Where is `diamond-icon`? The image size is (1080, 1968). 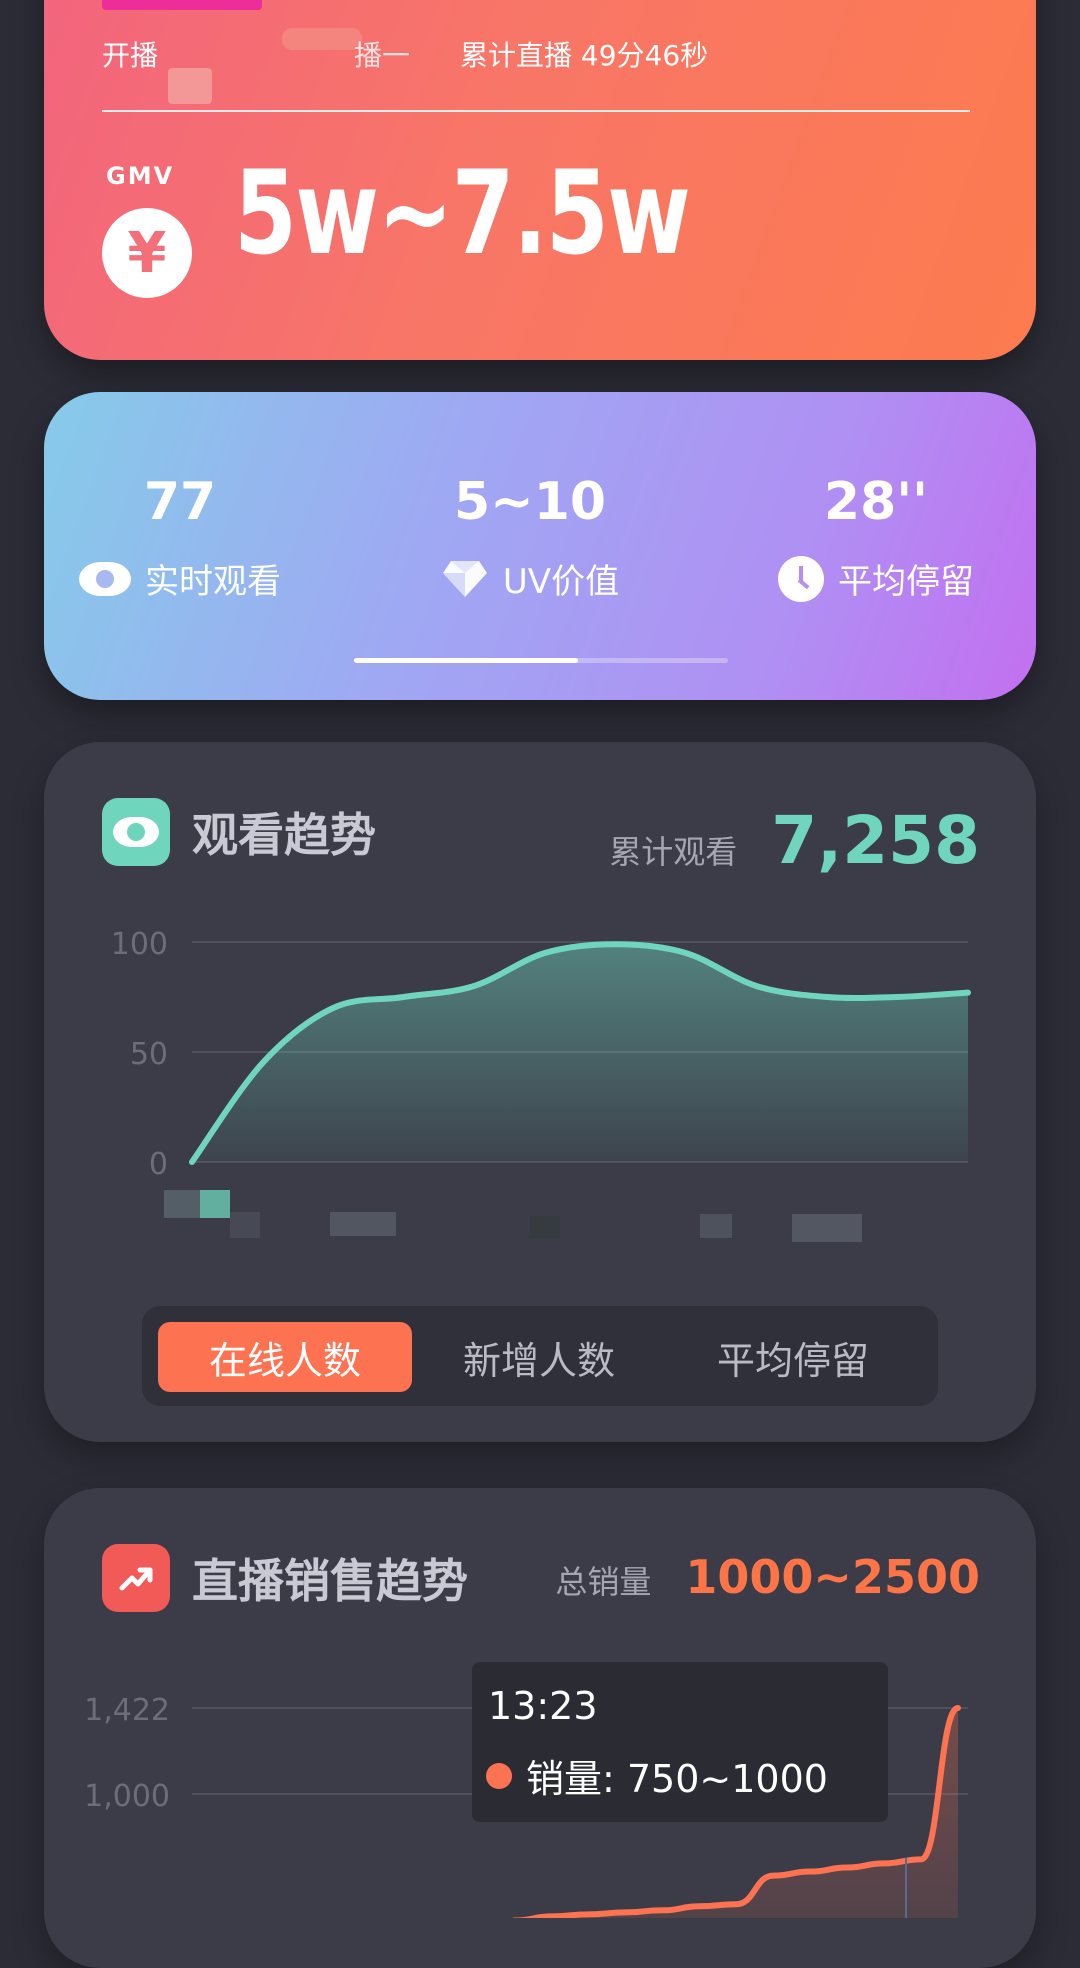
diamond-icon is located at coordinates (465, 579).